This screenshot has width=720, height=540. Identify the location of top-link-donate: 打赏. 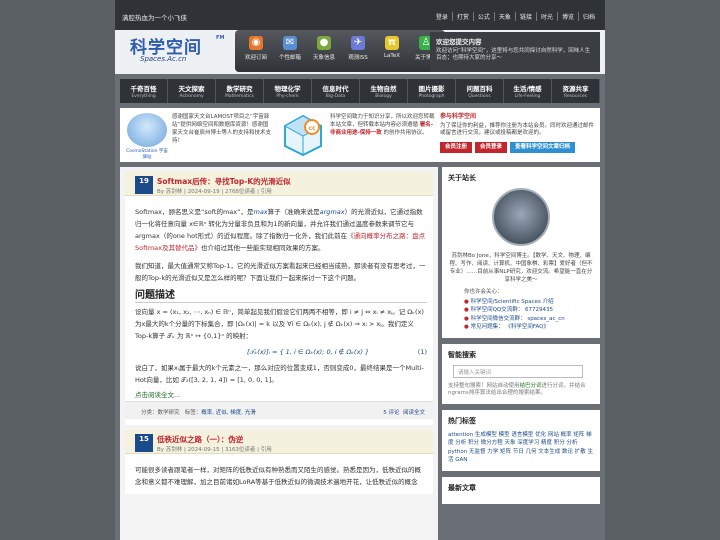
(462, 16).